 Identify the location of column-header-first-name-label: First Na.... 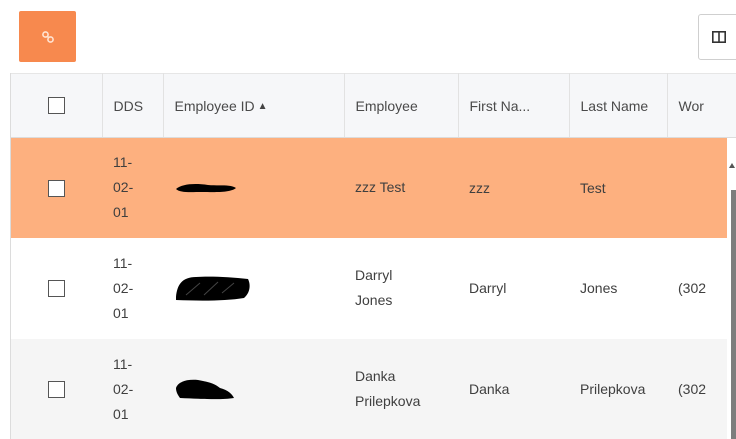
(500, 105).